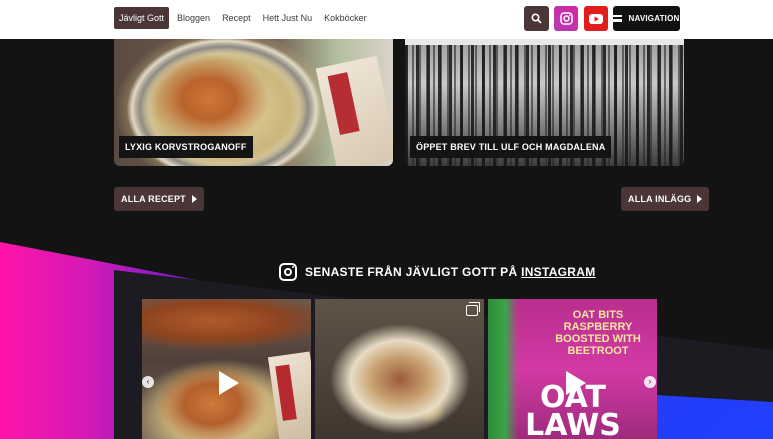  I want to click on youtube-icon, so click(596, 18).